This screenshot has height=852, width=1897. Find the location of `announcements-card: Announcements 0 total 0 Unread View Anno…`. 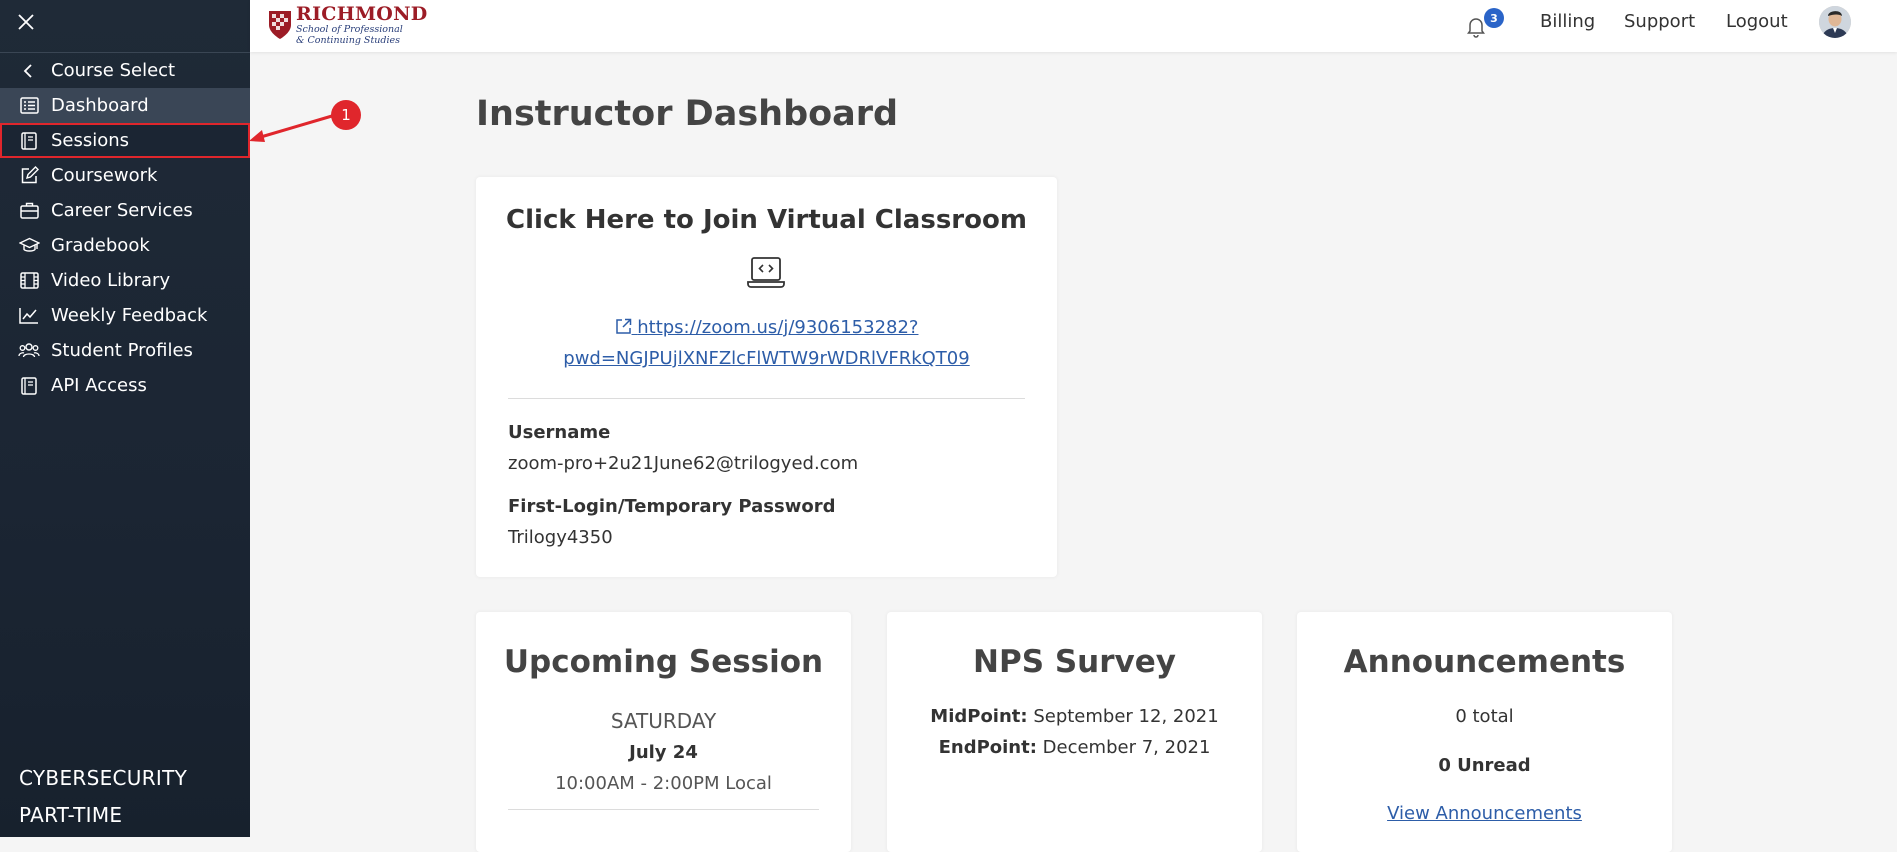

announcements-card: Announcements 0 total 0 Unread View Anno… is located at coordinates (1484, 732).